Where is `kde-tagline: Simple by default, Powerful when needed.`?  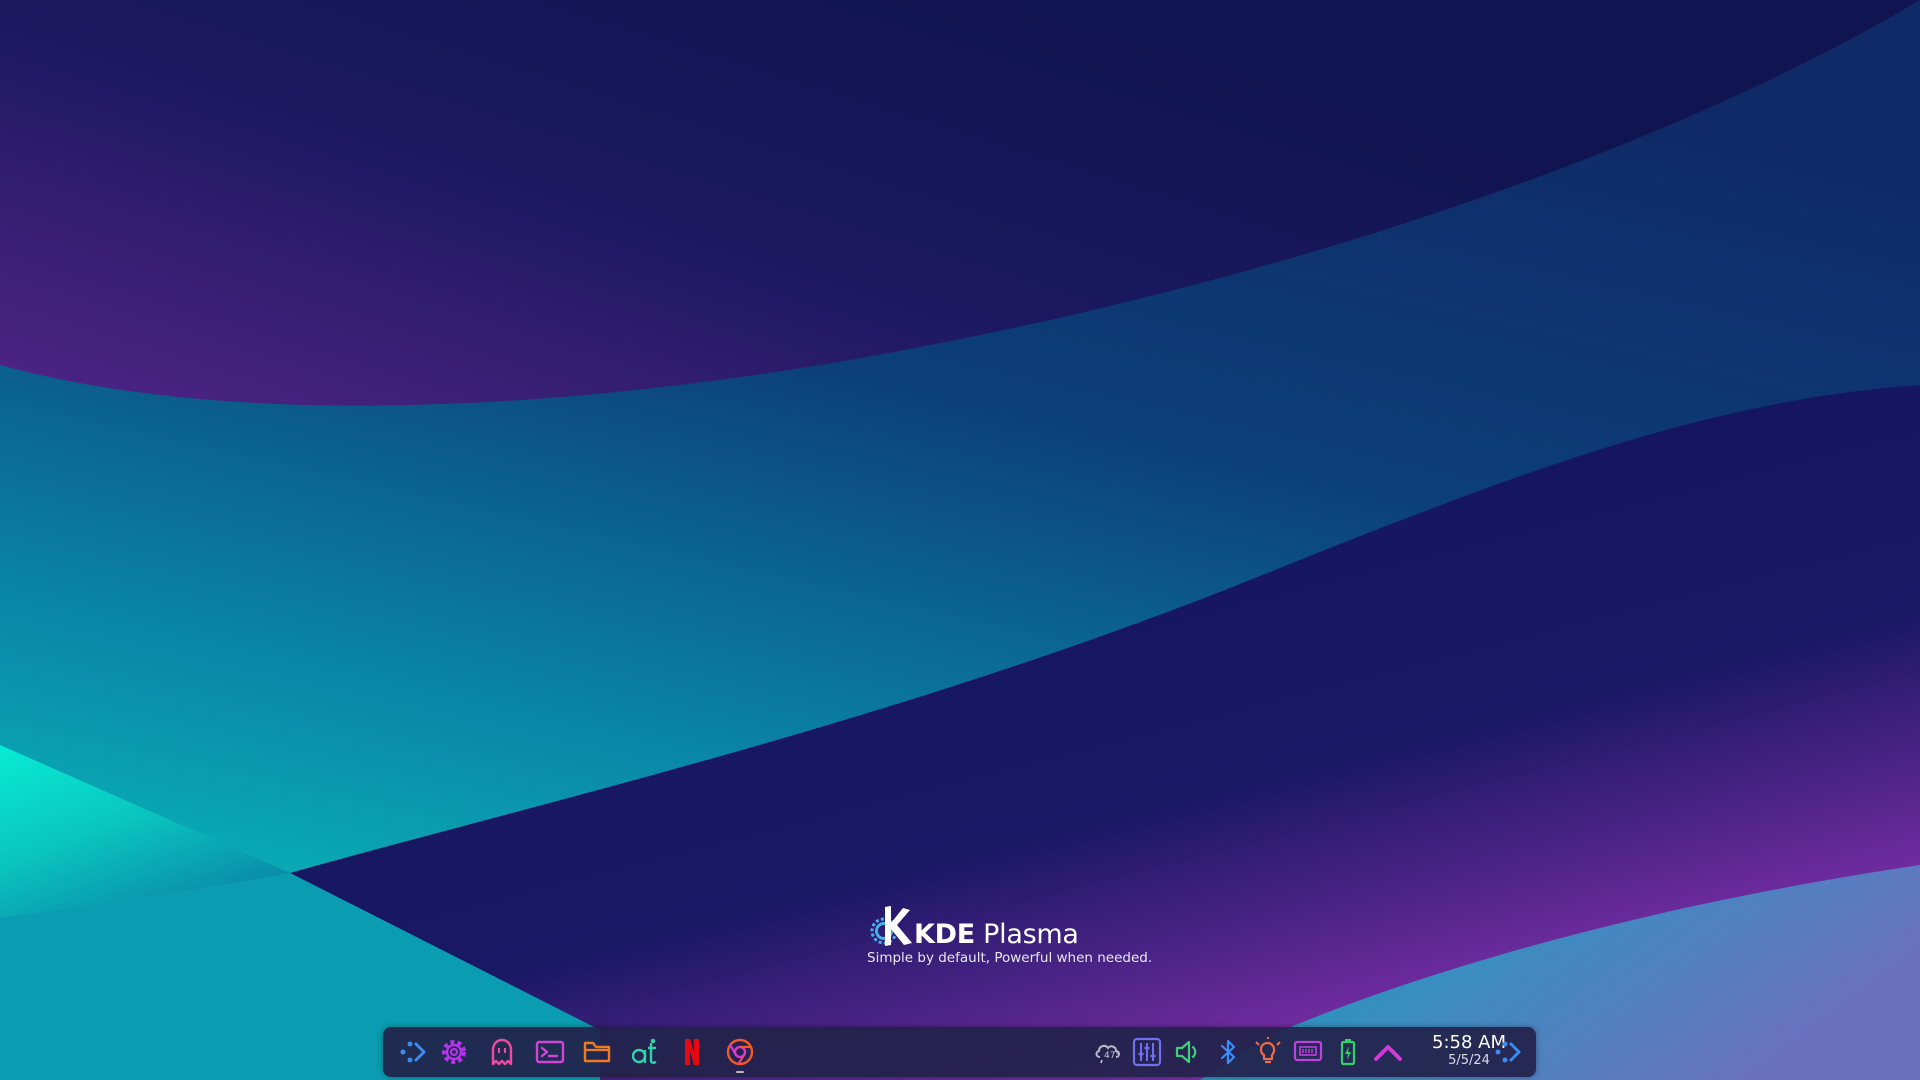
kde-tagline: Simple by default, Powerful when needed. is located at coordinates (1010, 958).